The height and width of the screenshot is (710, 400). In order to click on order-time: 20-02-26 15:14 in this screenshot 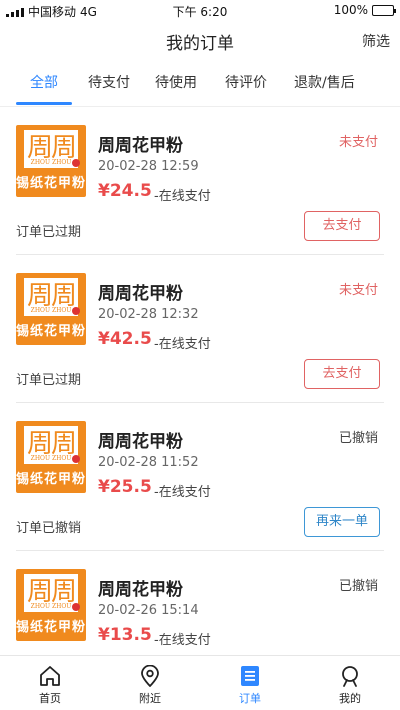, I will do `click(148, 610)`.